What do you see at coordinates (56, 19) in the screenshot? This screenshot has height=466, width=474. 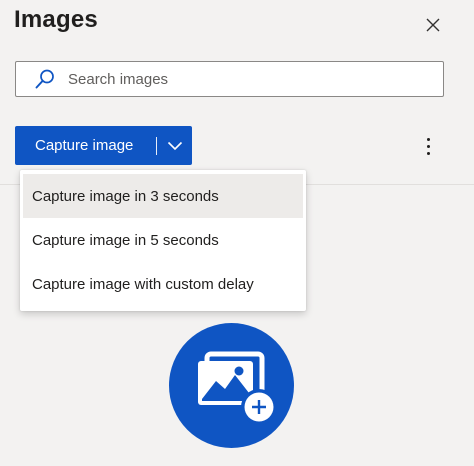 I see `panel-title: Images` at bounding box center [56, 19].